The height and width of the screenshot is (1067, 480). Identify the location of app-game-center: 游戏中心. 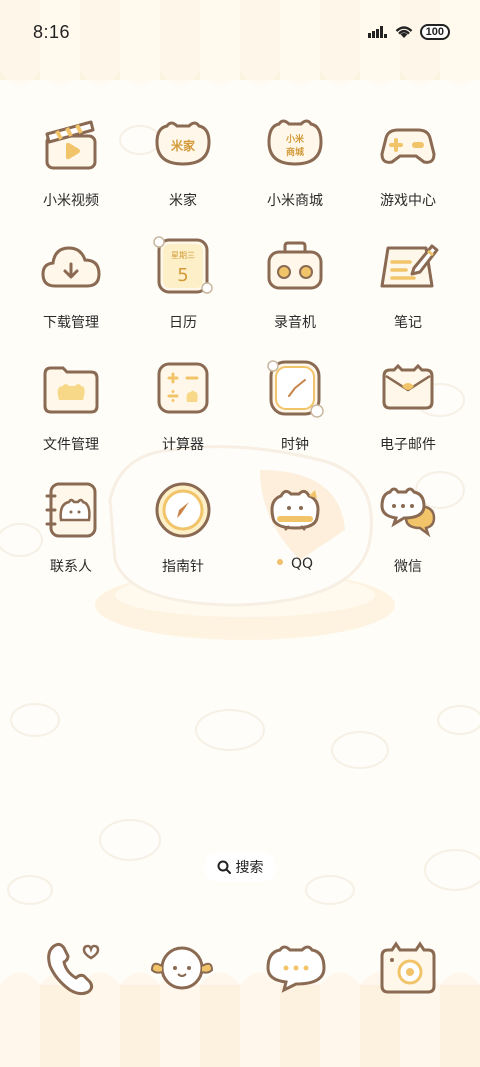
(408, 168).